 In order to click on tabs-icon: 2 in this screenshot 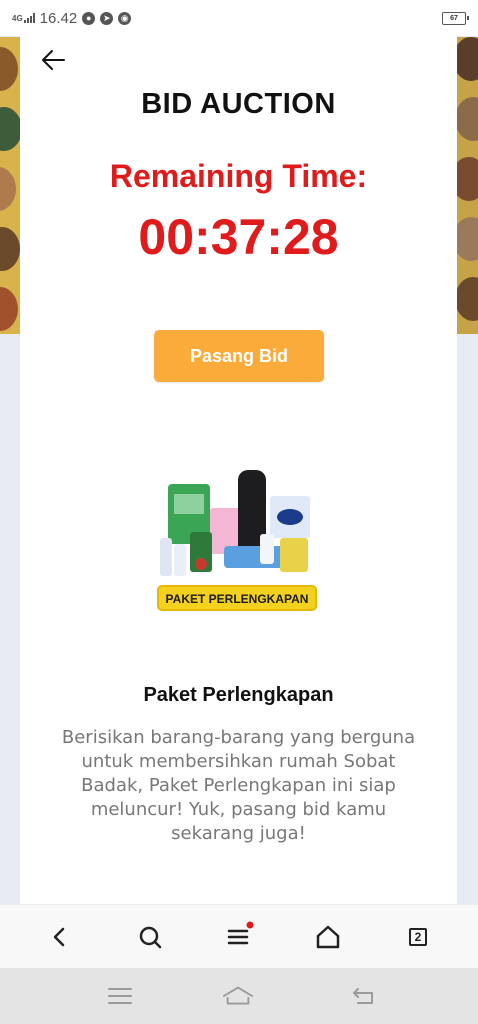, I will do `click(418, 937)`.